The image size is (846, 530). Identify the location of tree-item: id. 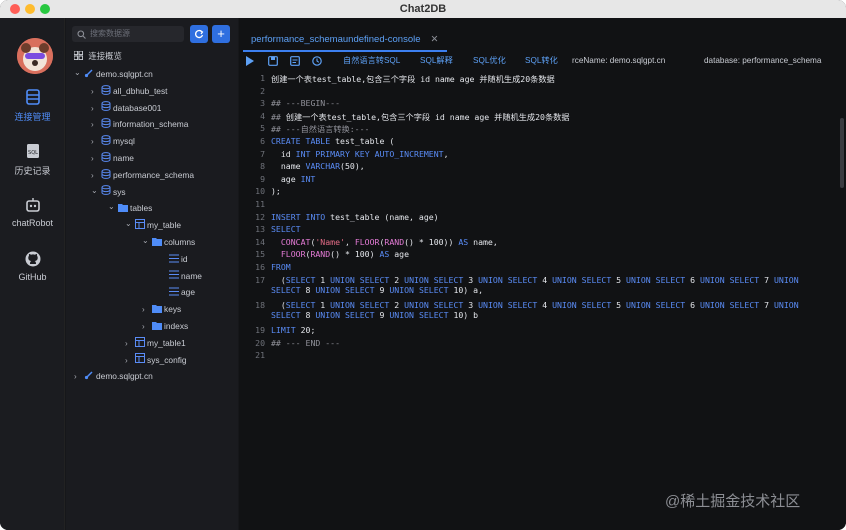
(173, 259).